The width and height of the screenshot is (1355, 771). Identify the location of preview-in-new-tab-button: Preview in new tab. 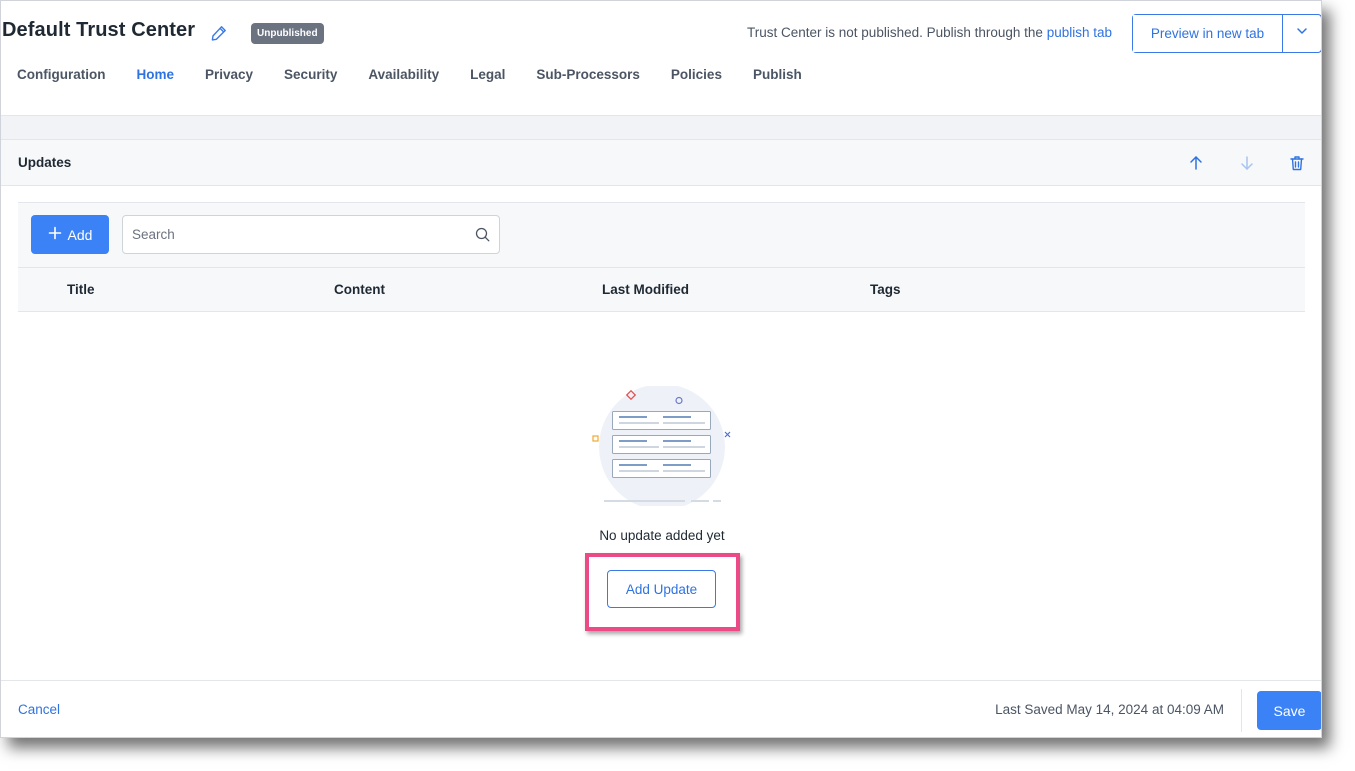
(1208, 33).